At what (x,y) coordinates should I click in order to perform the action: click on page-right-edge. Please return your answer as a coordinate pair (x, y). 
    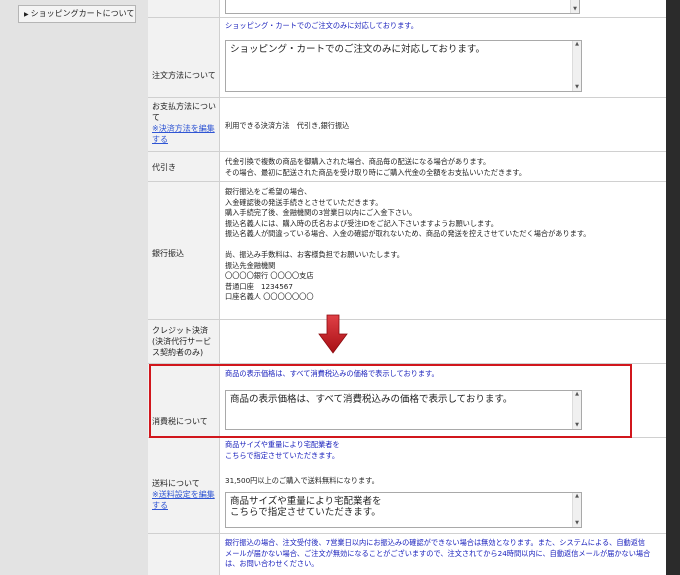
    Looking at the image, I should click on (673, 287).